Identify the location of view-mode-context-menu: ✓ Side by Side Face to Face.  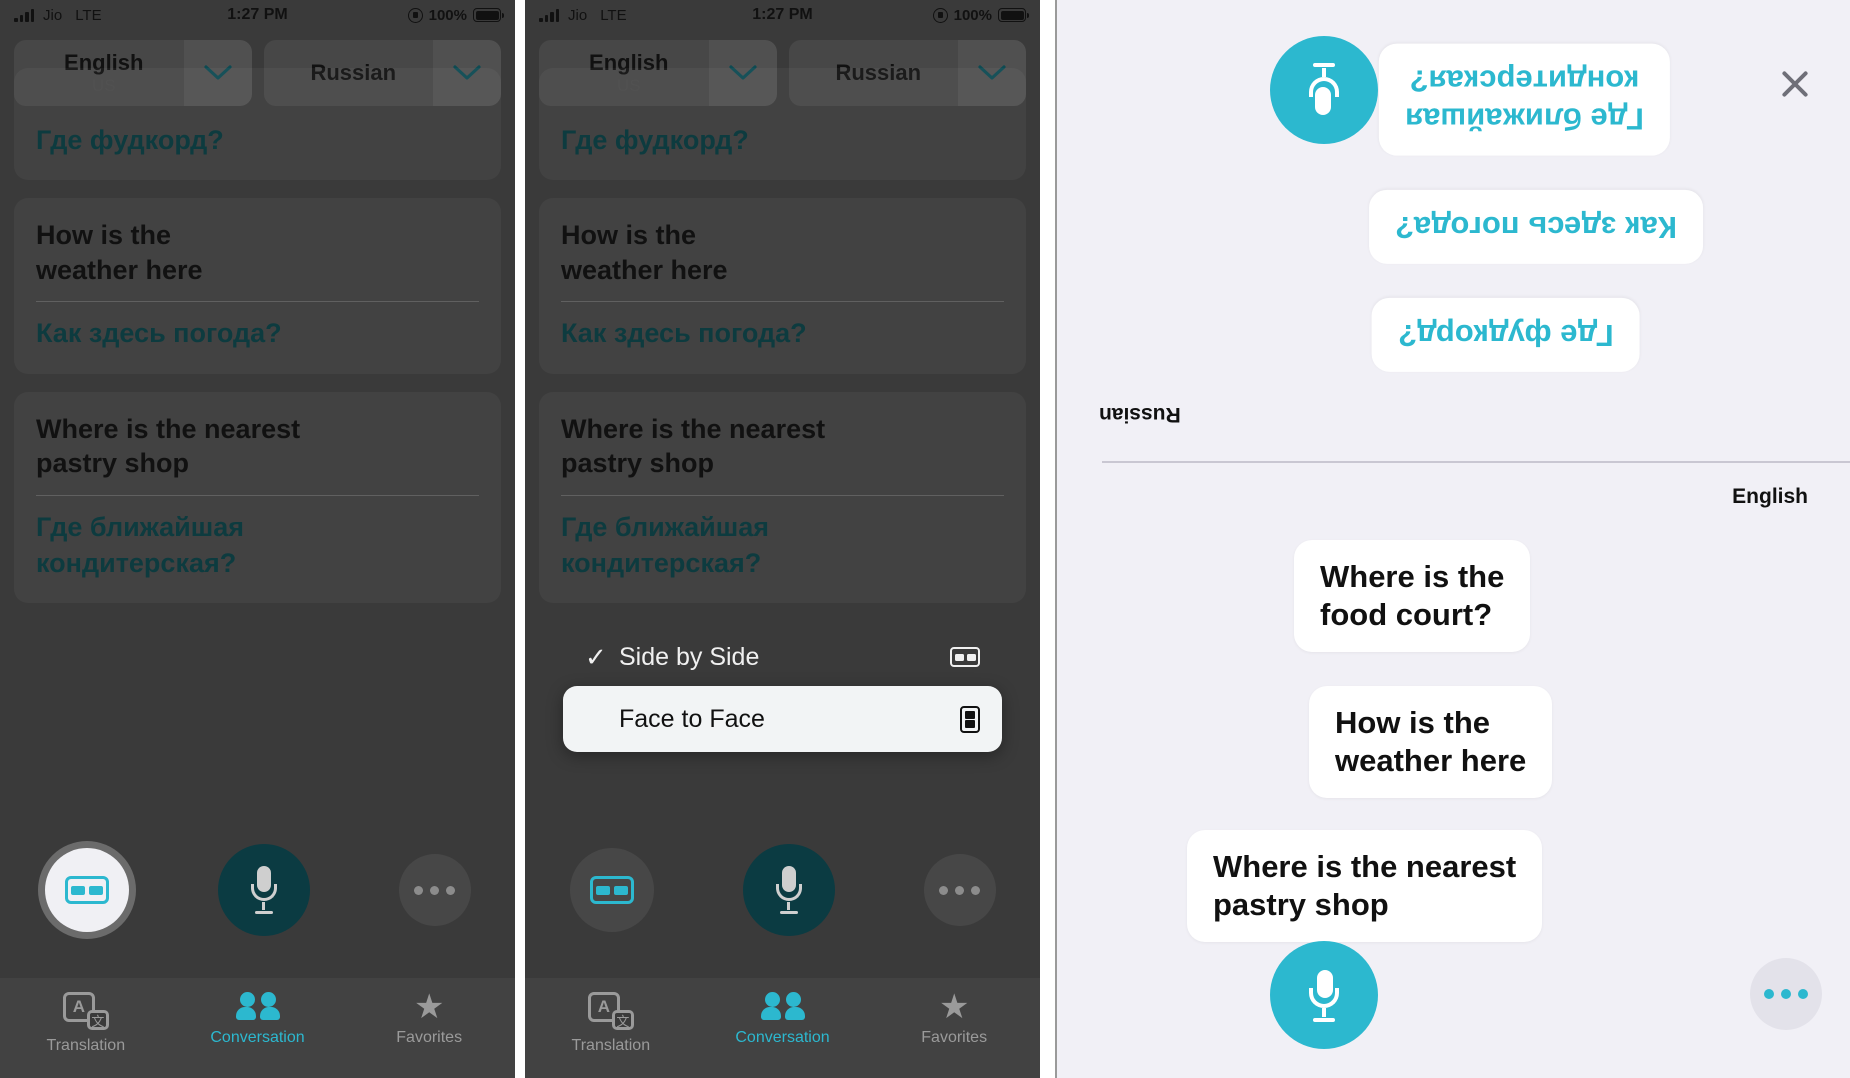
(782, 690).